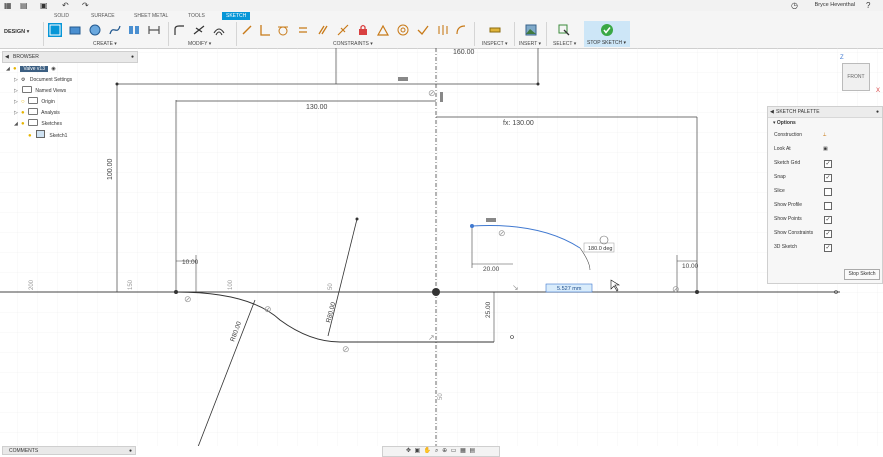 Image resolution: width=883 pixels, height=457 pixels. I want to click on palette-header: ◀ SKETCH PALETTE ●, so click(825, 112).